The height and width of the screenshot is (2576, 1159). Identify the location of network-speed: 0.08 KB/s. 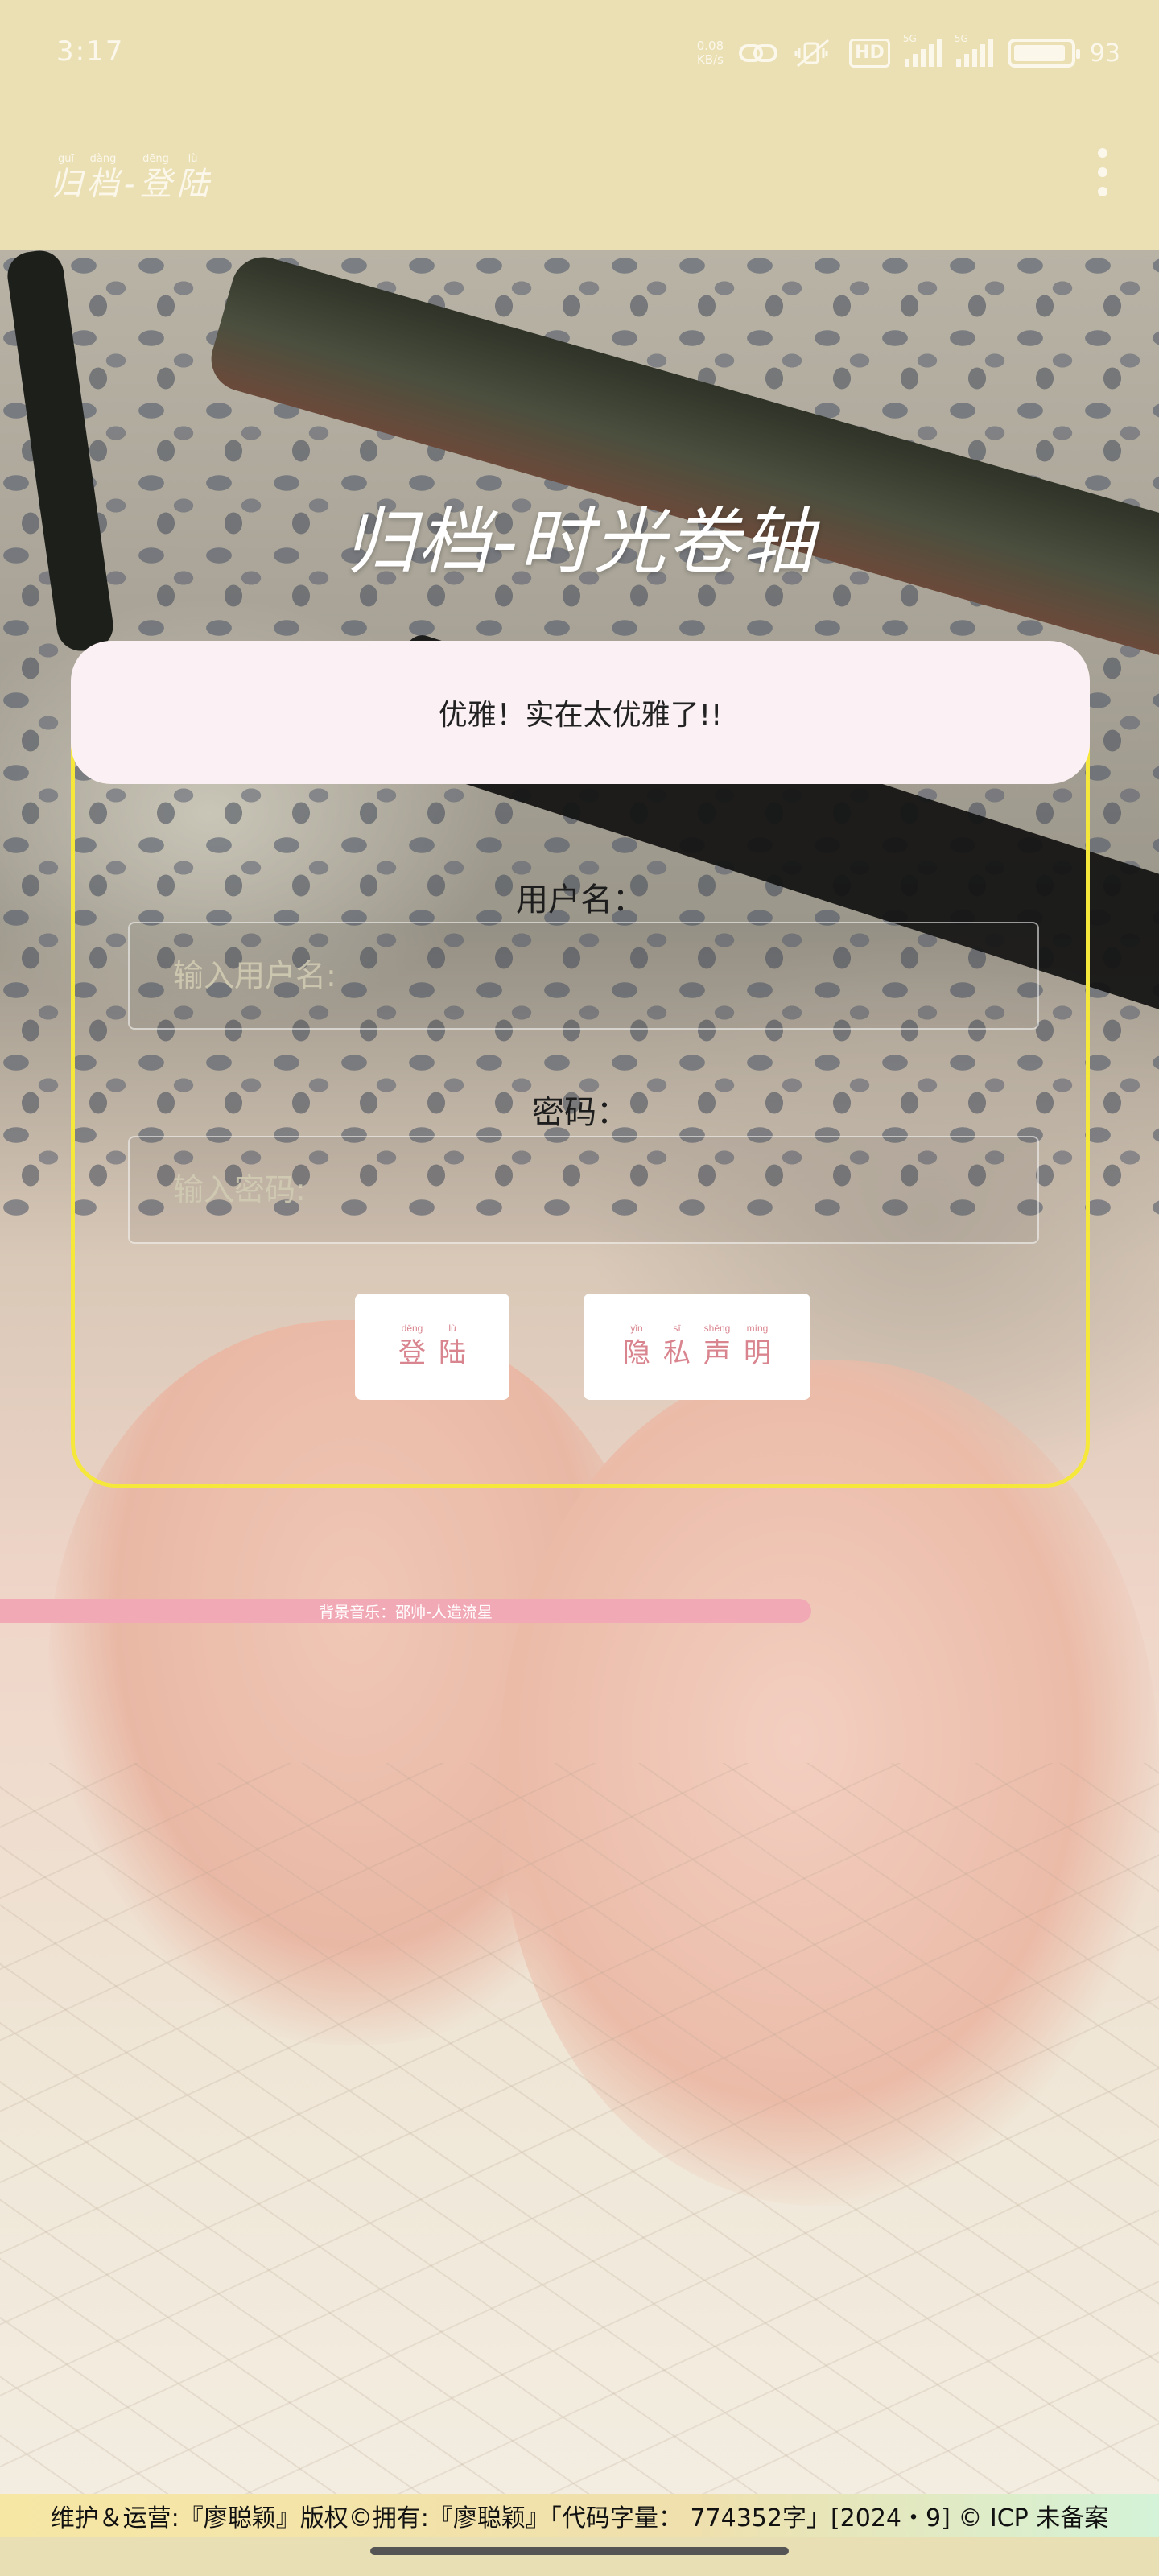
(710, 53).